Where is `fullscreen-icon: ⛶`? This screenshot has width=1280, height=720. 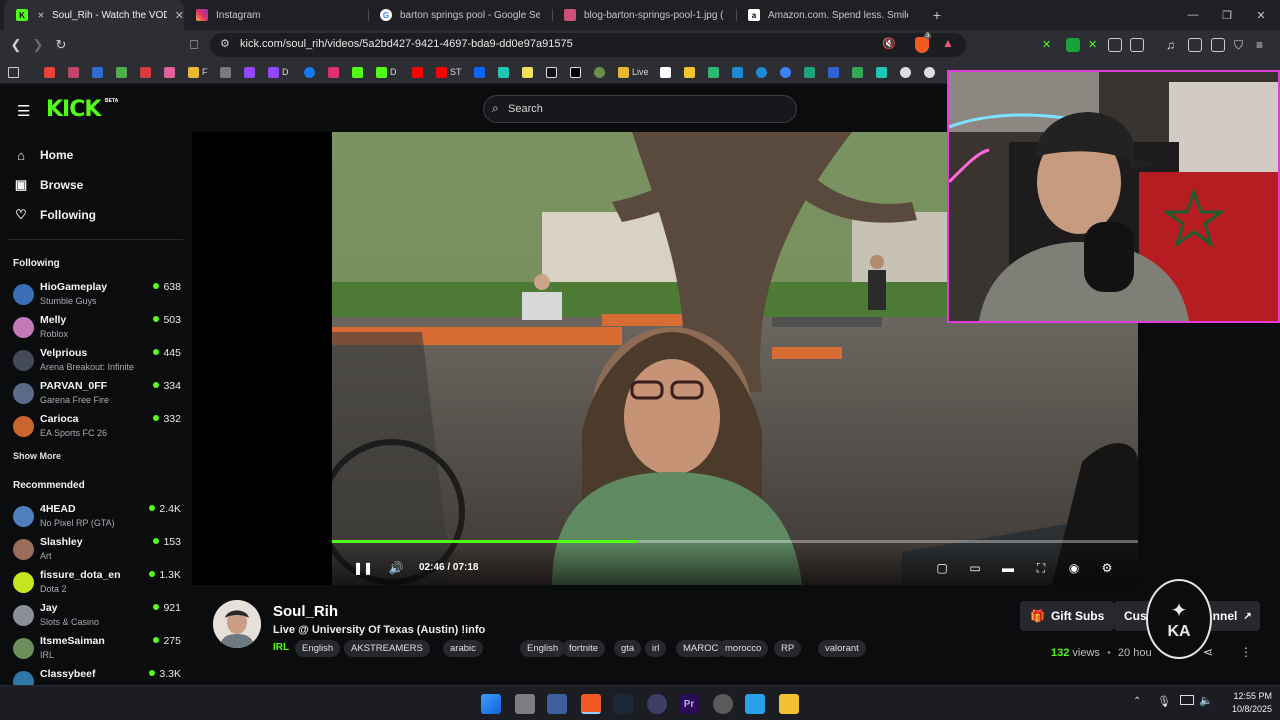 fullscreen-icon: ⛶ is located at coordinates (1041, 568).